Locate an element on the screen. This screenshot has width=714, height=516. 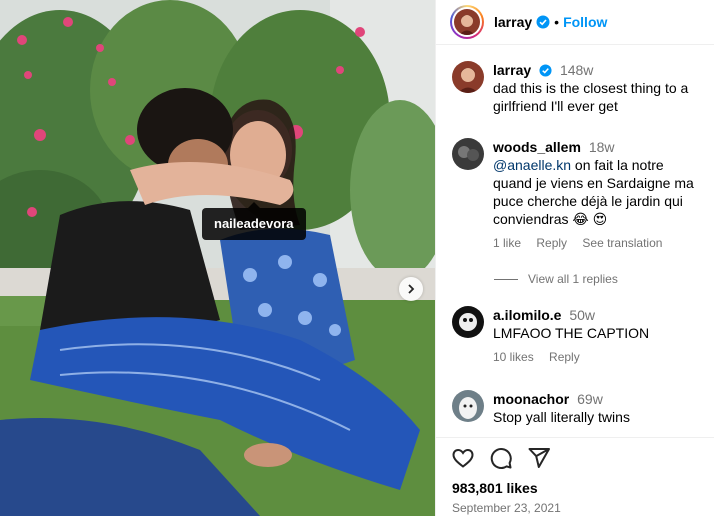
comment-username: moonachor is located at coordinates (531, 399).